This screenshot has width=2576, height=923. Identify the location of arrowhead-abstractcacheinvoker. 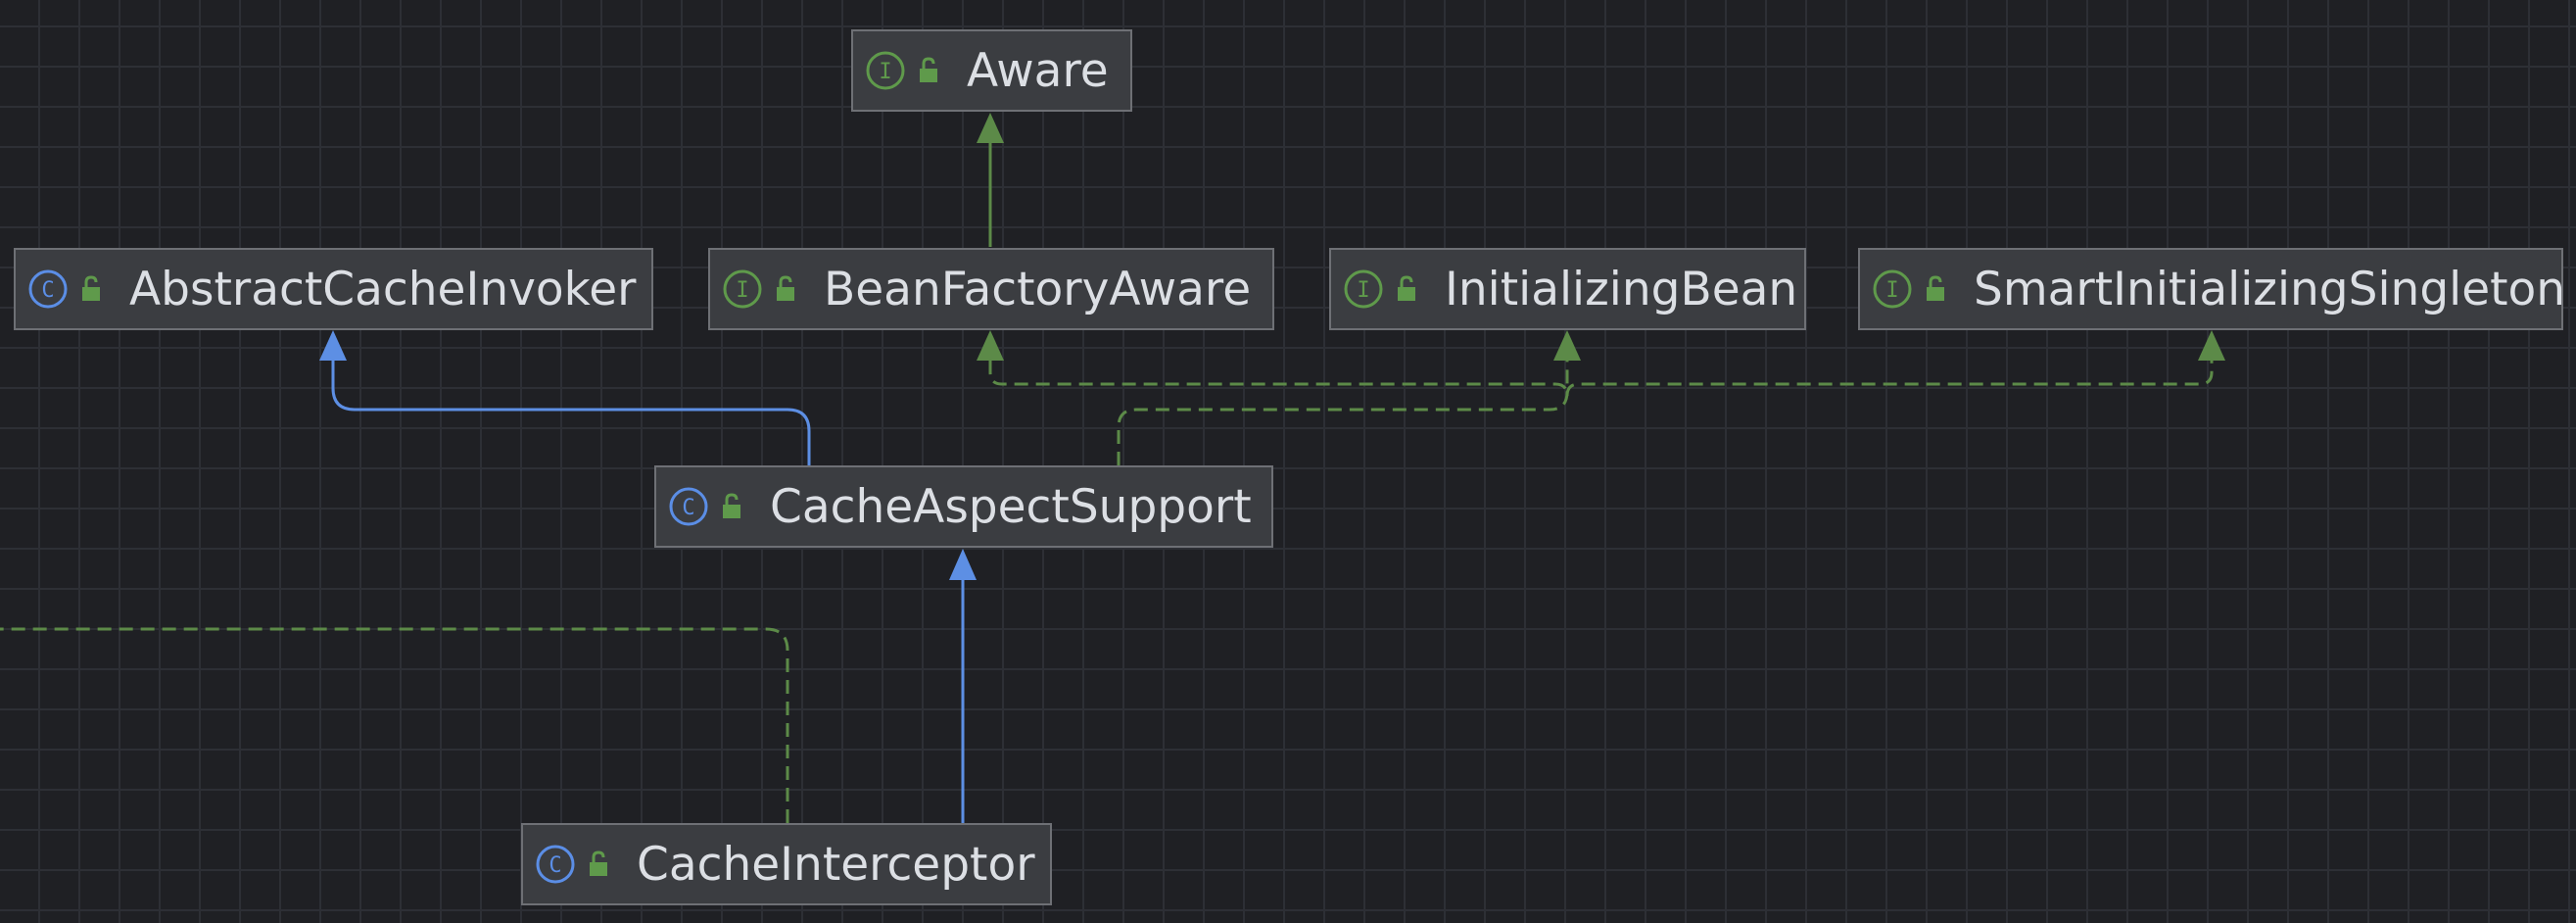
(333, 345).